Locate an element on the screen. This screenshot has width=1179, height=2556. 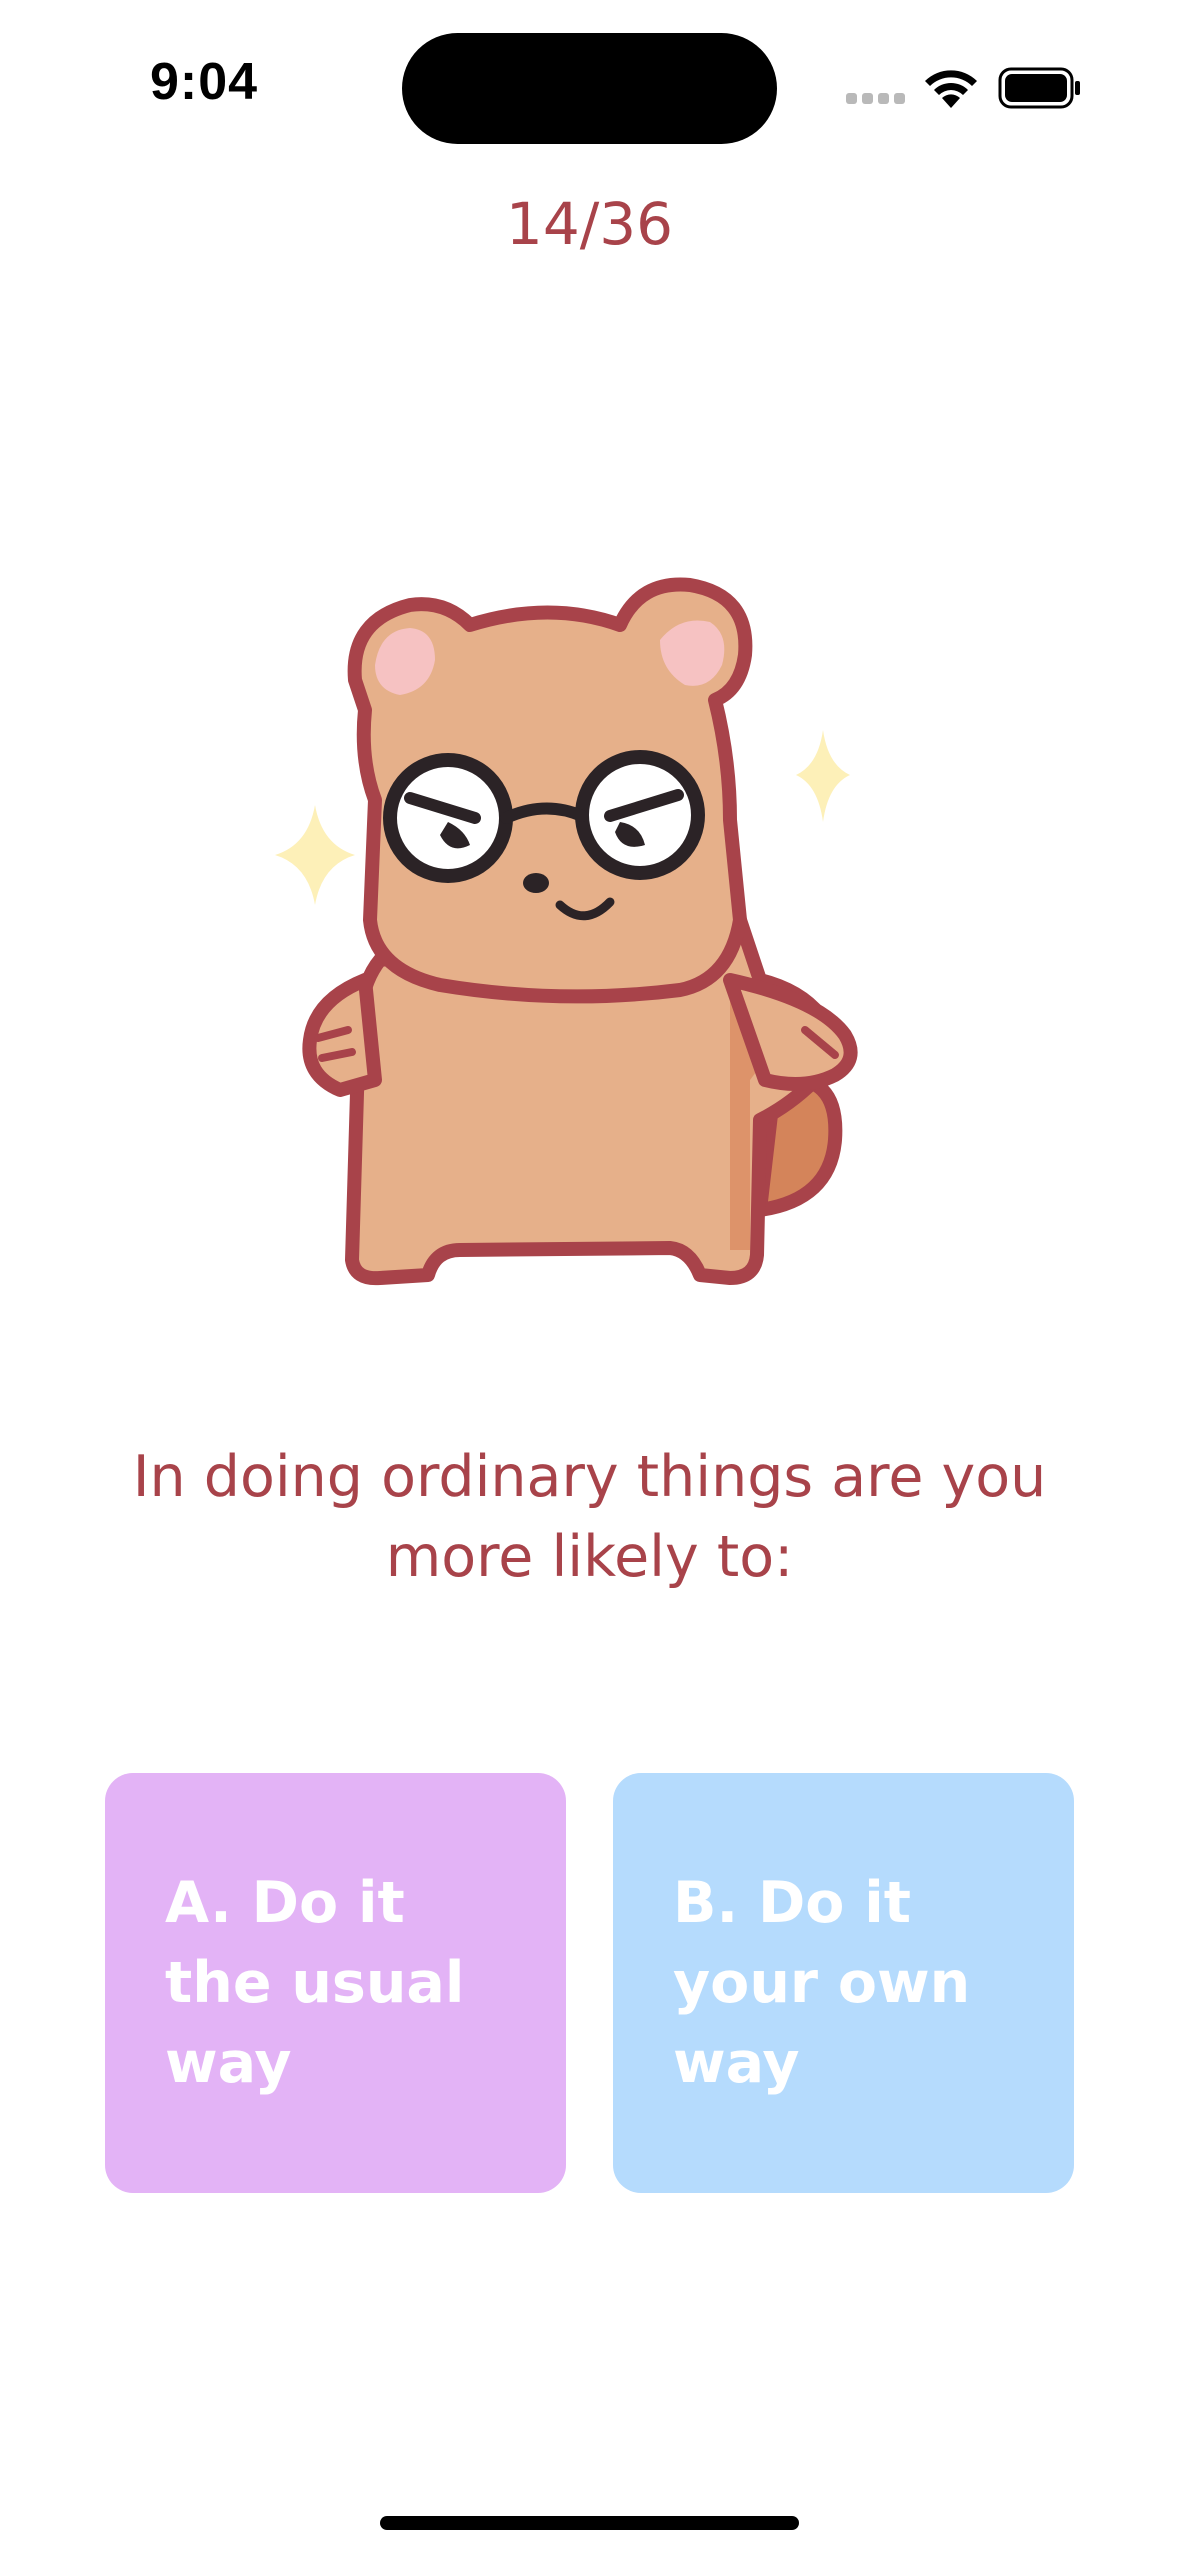
option-b-button: B. Do it your own way is located at coordinates (843, 1983).